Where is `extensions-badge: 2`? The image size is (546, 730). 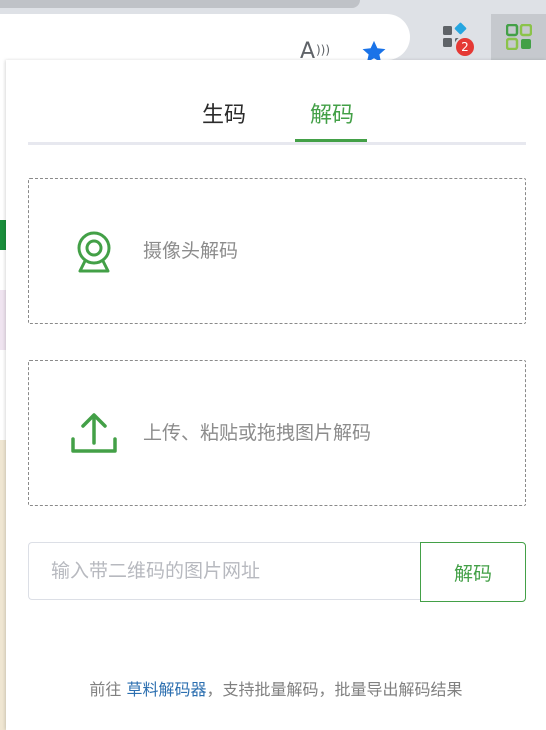
extensions-badge: 2 is located at coordinates (465, 47).